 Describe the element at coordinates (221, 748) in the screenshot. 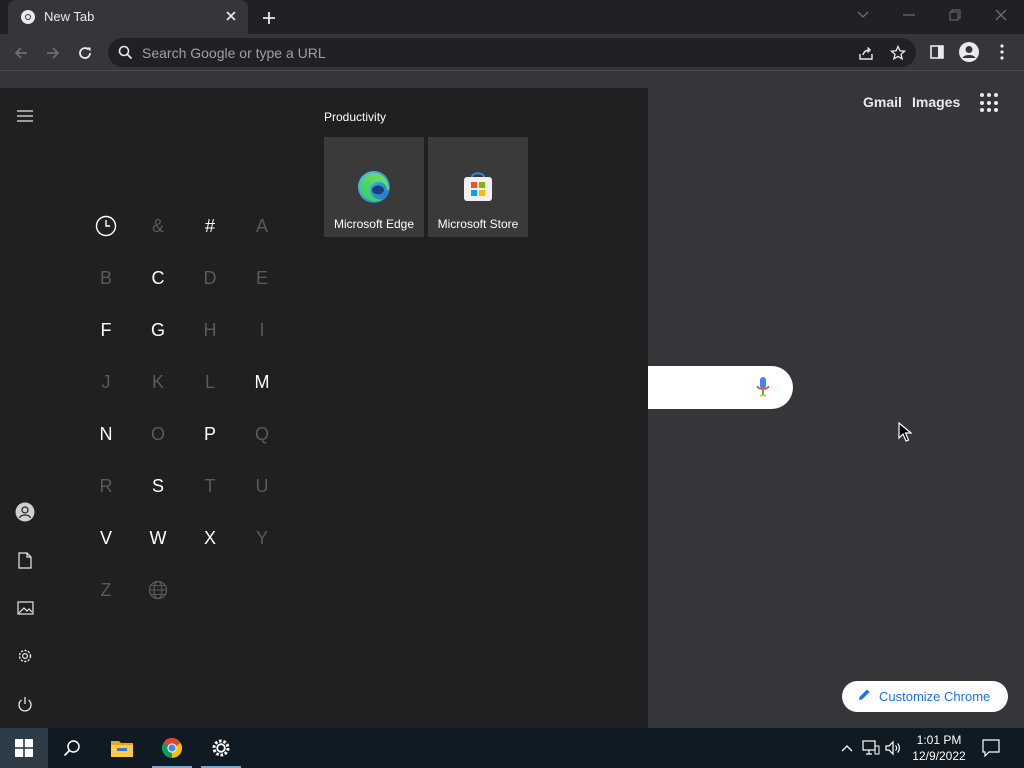

I see `settings-taskbar-icon` at that location.